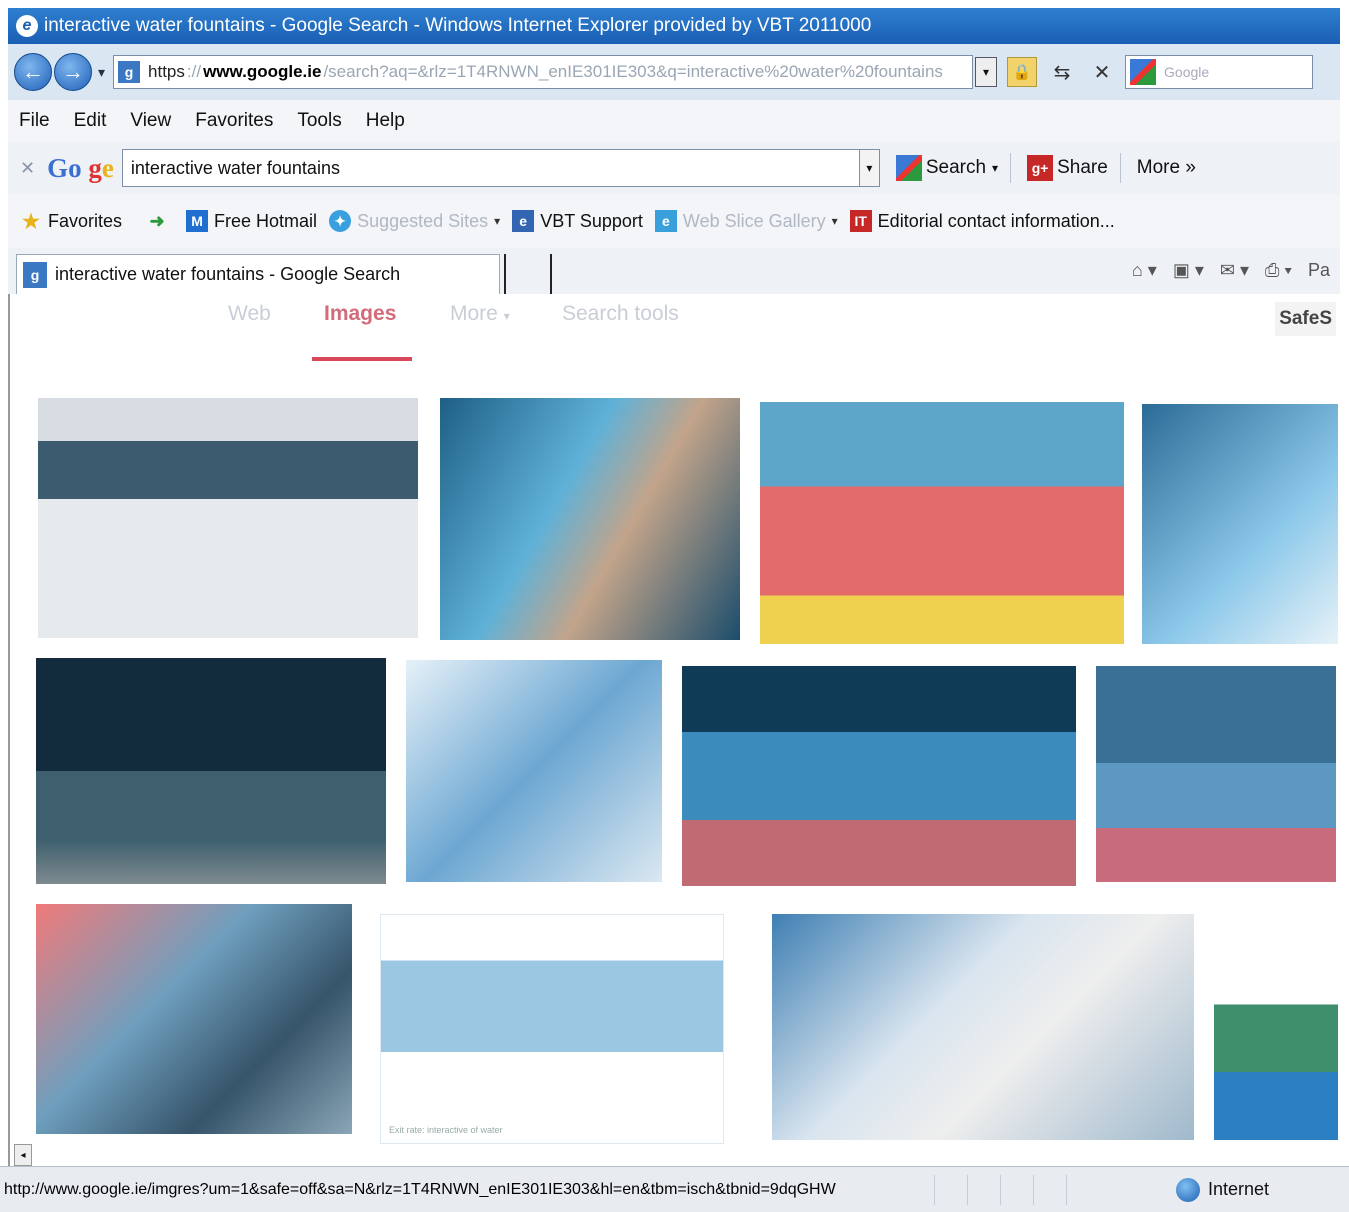 The image size is (1349, 1212). What do you see at coordinates (157, 220) in the screenshot?
I see `add-favorite-arrow-icon: ➜` at bounding box center [157, 220].